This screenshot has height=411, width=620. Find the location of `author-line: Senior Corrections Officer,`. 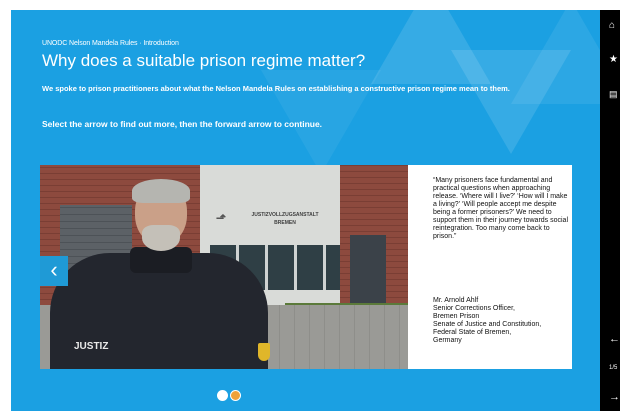

author-line: Senior Corrections Officer, is located at coordinates (474, 308).